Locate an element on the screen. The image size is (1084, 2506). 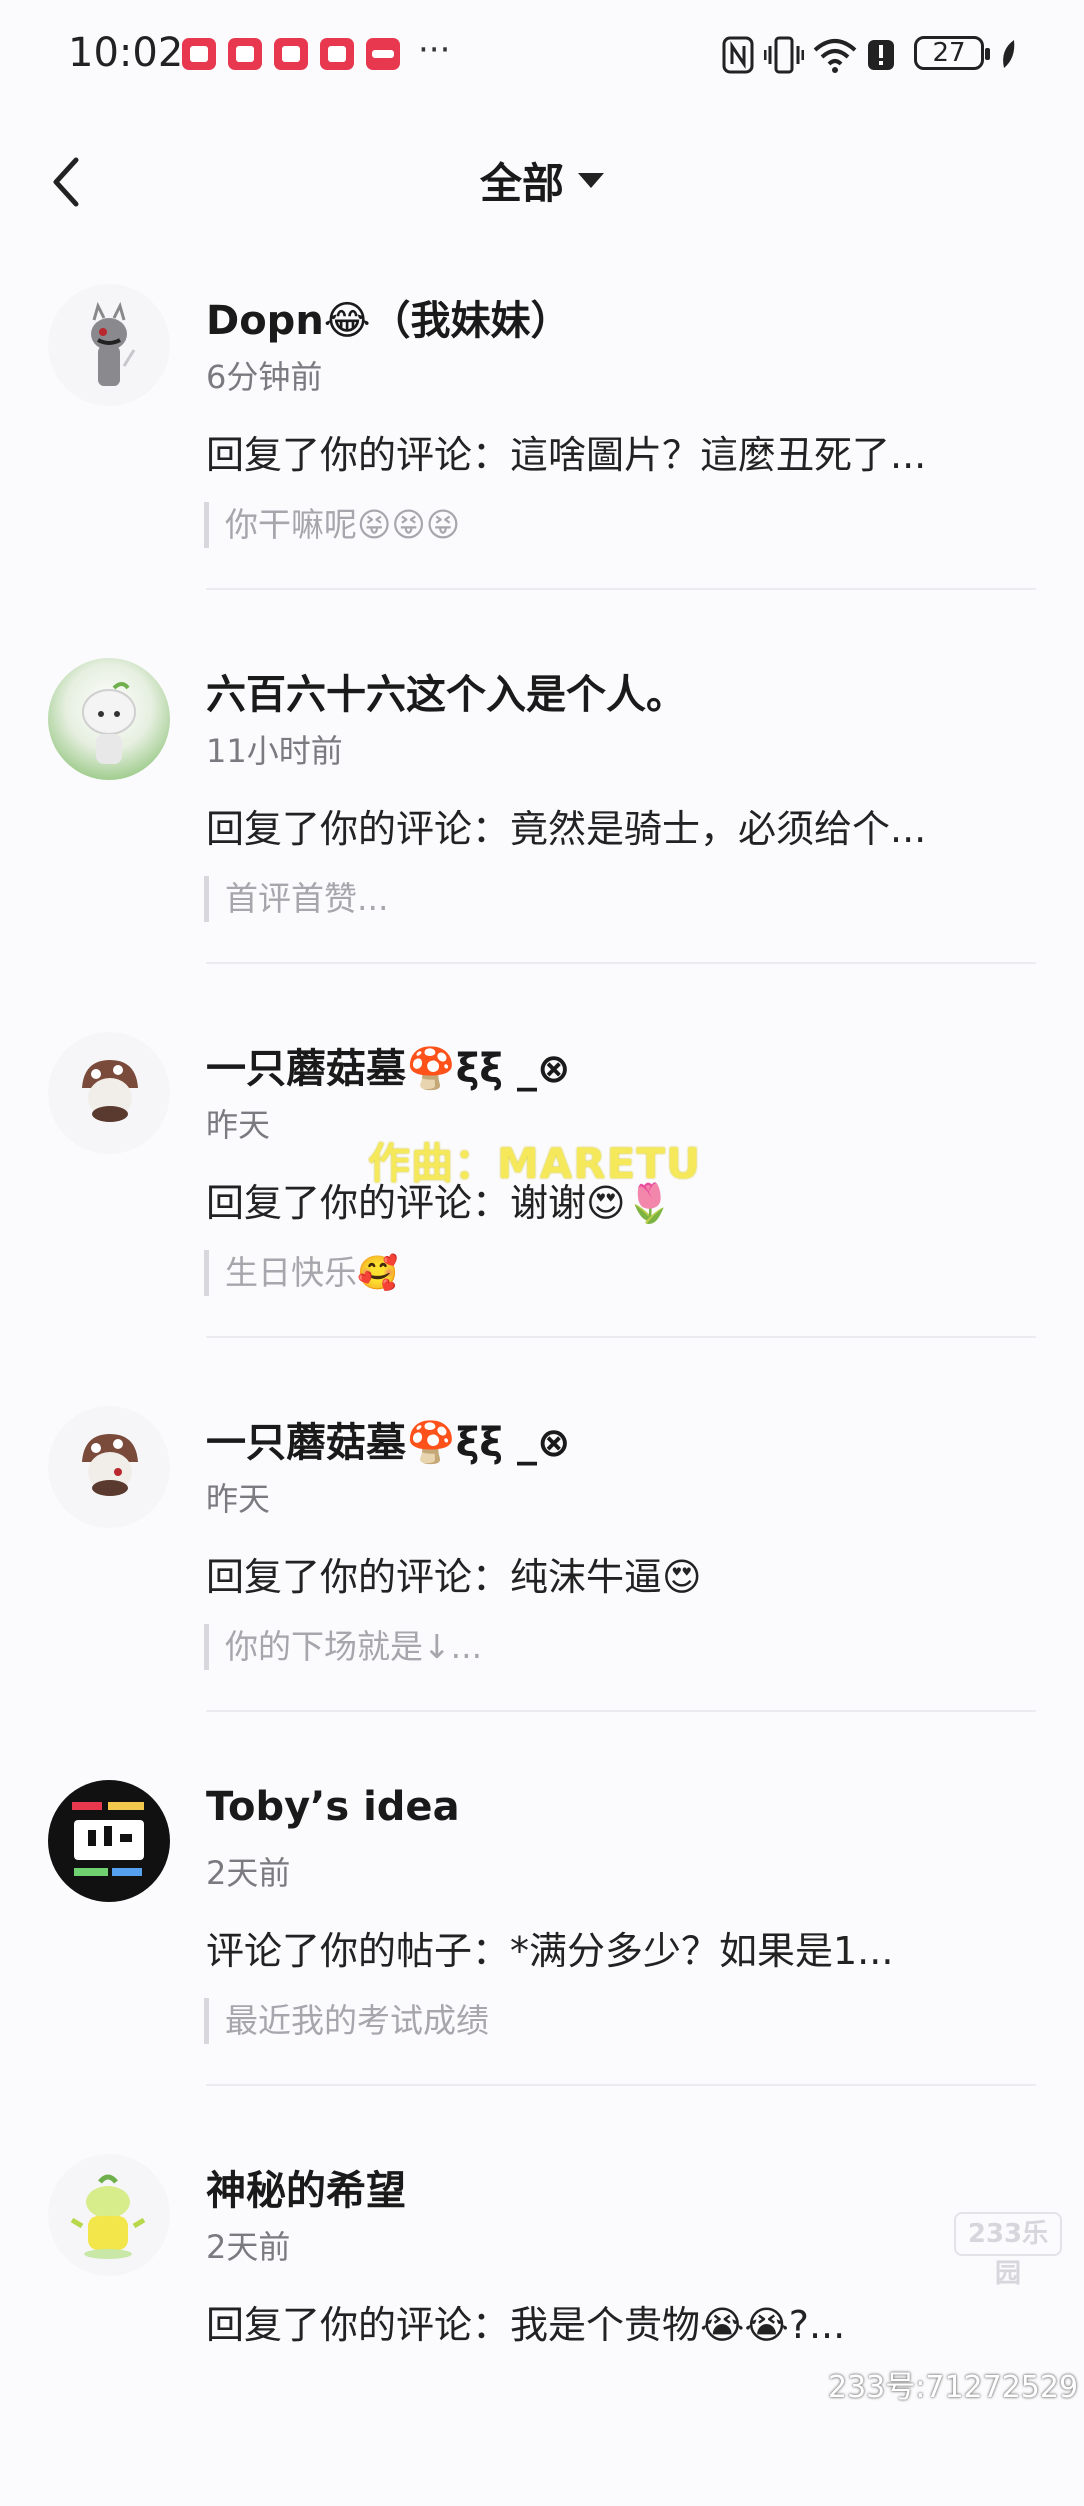
notification-item: 一只蘑菇墓🍄ξξ _⊗ 昨天 回复了你的评论：谢谢😍🌷 生日快乐🥰 is located at coordinates (542, 1197).